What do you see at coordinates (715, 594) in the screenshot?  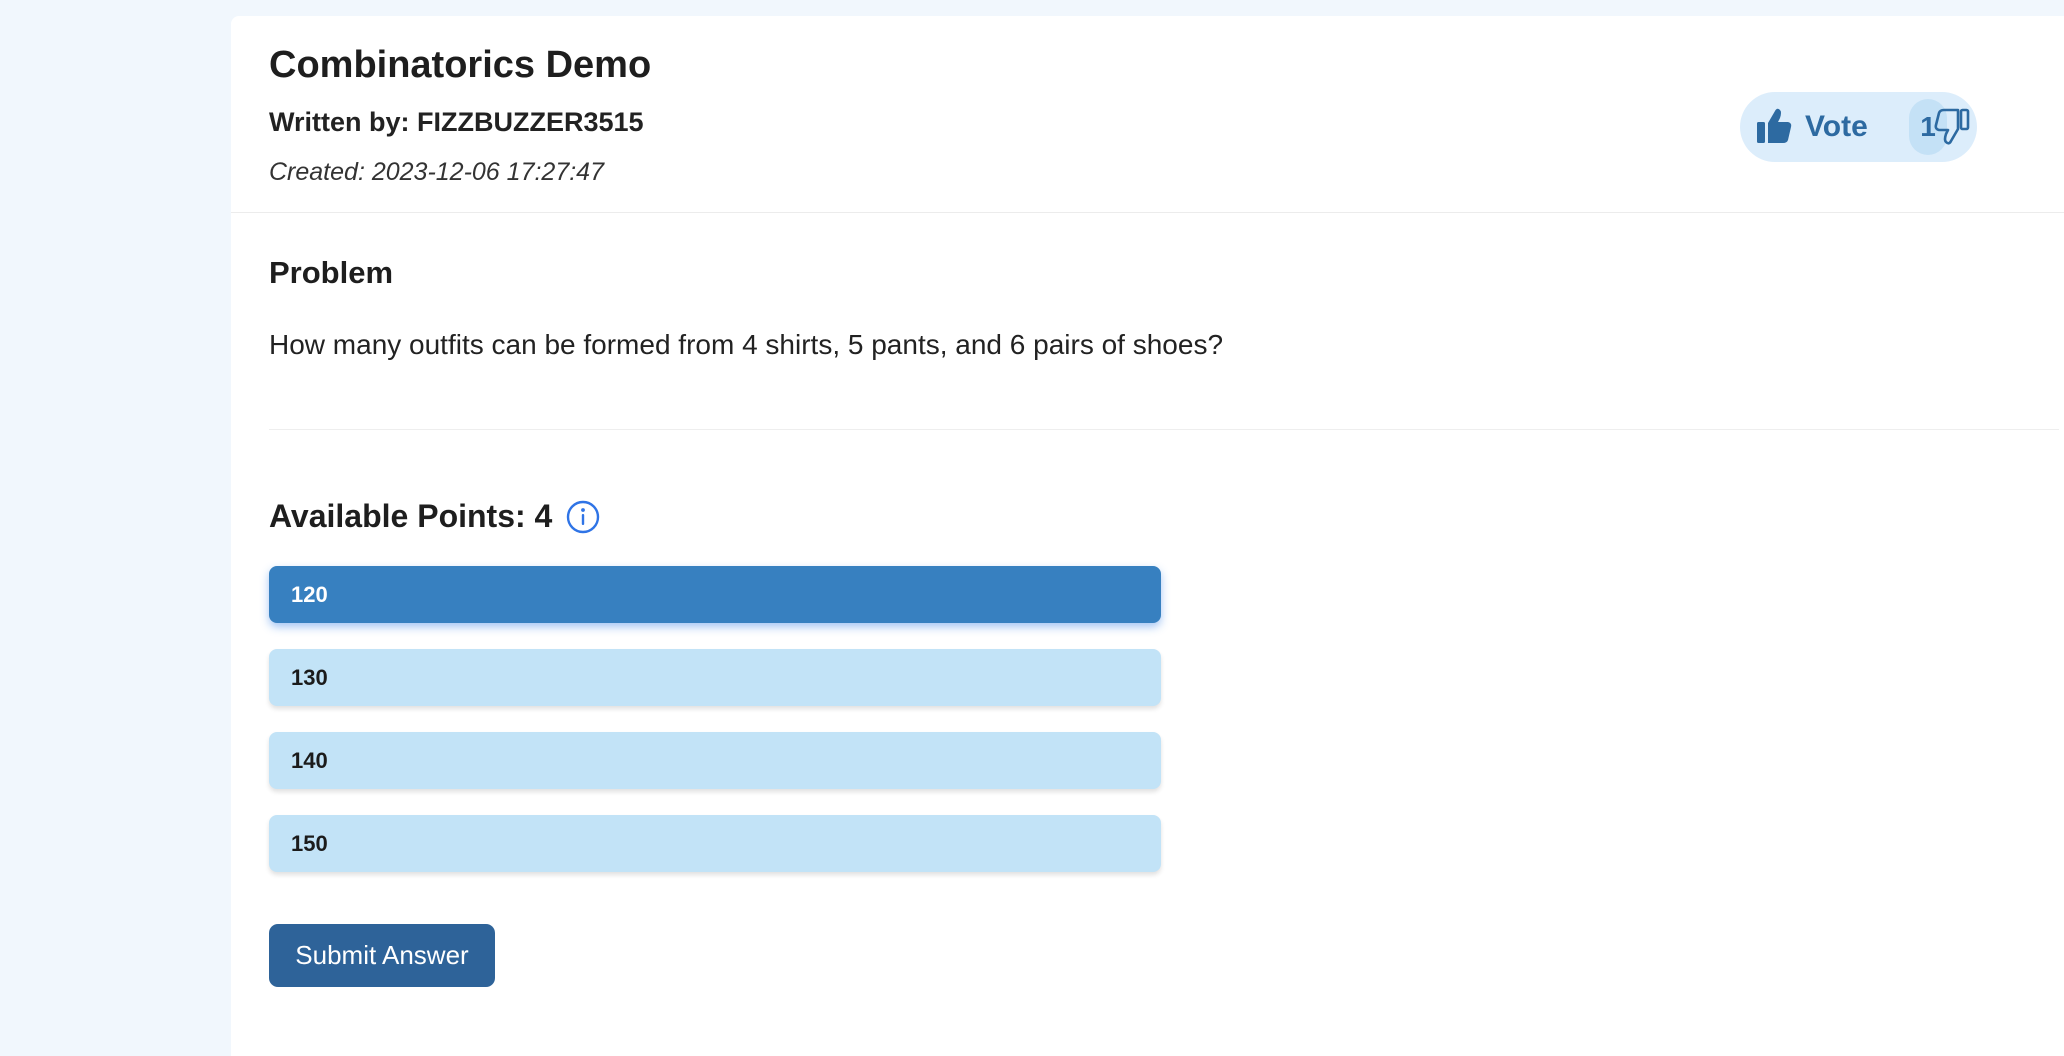 I see `answer-option: 120` at bounding box center [715, 594].